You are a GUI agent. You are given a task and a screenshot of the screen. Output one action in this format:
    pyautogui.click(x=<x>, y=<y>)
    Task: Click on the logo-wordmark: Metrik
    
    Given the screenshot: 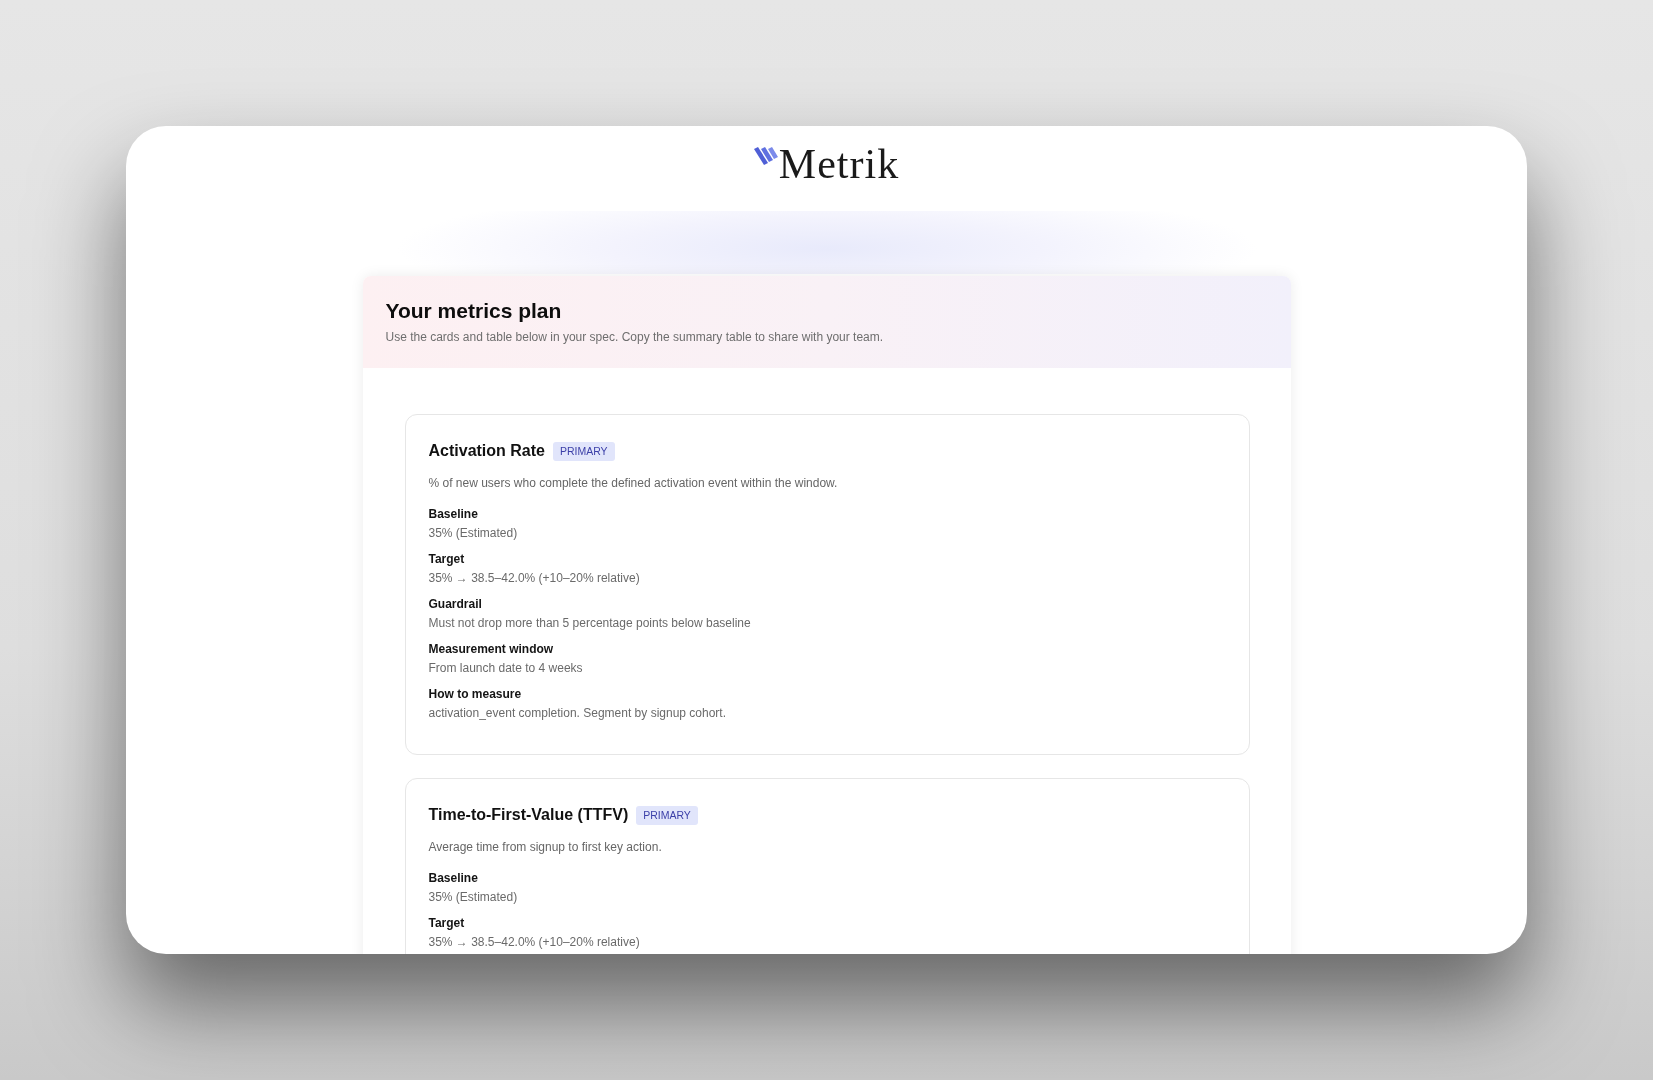 What is the action you would take?
    pyautogui.click(x=839, y=164)
    